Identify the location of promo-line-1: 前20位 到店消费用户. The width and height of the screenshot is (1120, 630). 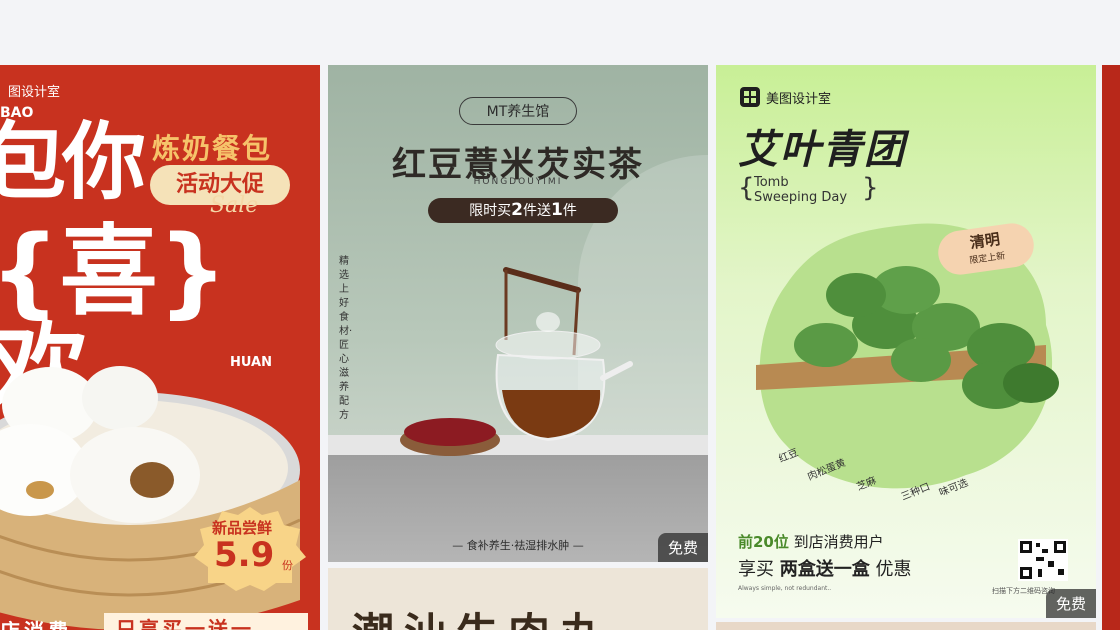
(811, 542).